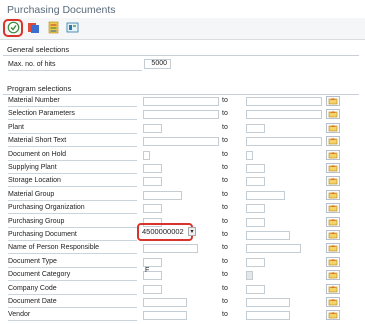 The width and height of the screenshot is (365, 324). Describe the element at coordinates (72, 155) in the screenshot. I see `field-label: Document on Hold` at that location.